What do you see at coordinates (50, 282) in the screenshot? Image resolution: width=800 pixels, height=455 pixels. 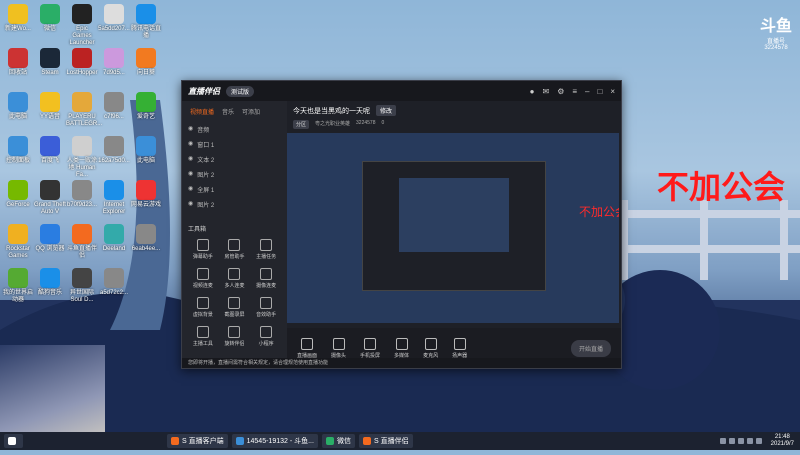 I see `desktop-icon: 酷狗音乐` at bounding box center [50, 282].